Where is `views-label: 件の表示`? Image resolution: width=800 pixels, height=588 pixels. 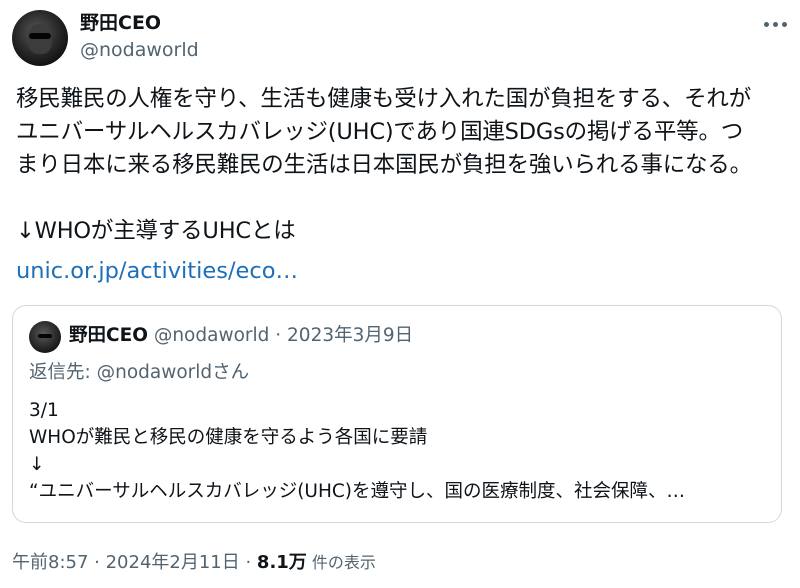 views-label: 件の表示 is located at coordinates (341, 562).